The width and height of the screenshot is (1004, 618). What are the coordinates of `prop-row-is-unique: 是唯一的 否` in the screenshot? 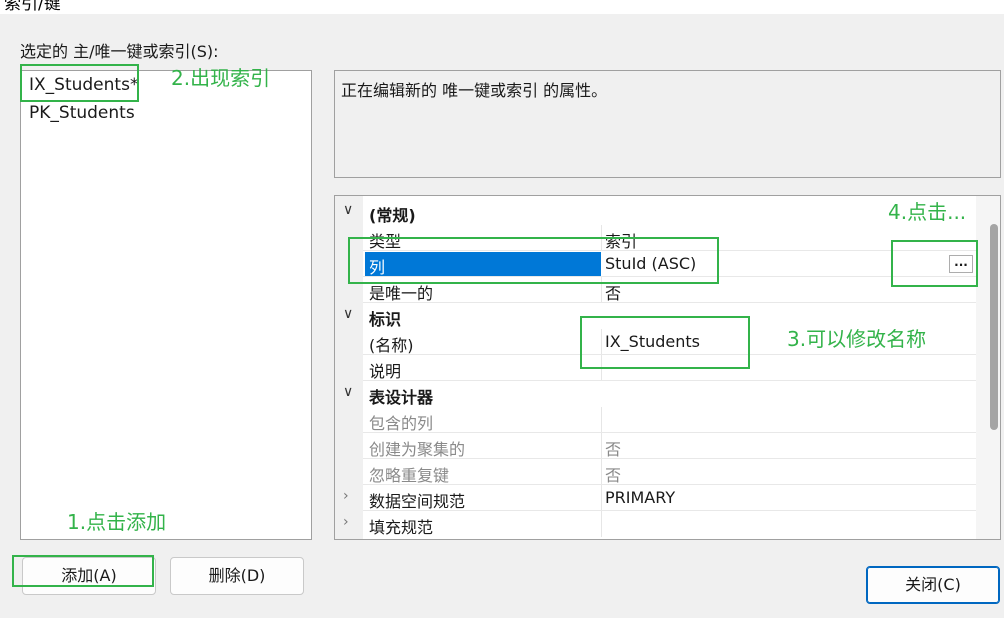 It's located at (656, 290).